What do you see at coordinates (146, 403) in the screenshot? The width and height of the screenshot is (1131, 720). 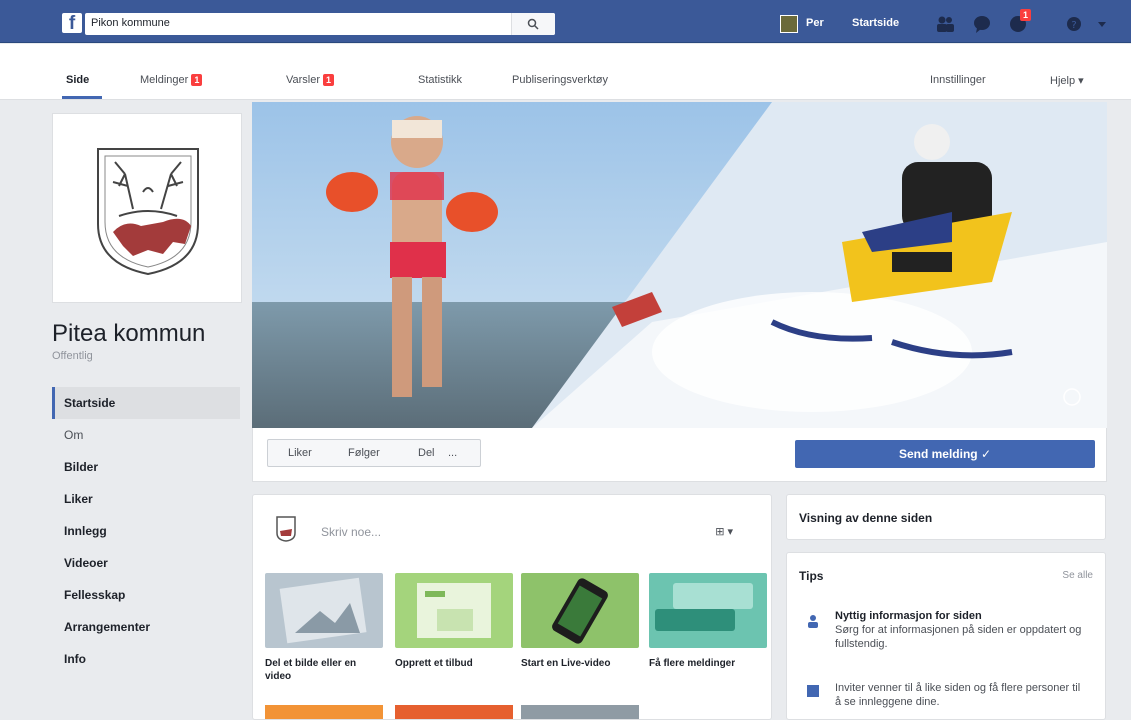 I see `sidebar-item-home: Startside` at bounding box center [146, 403].